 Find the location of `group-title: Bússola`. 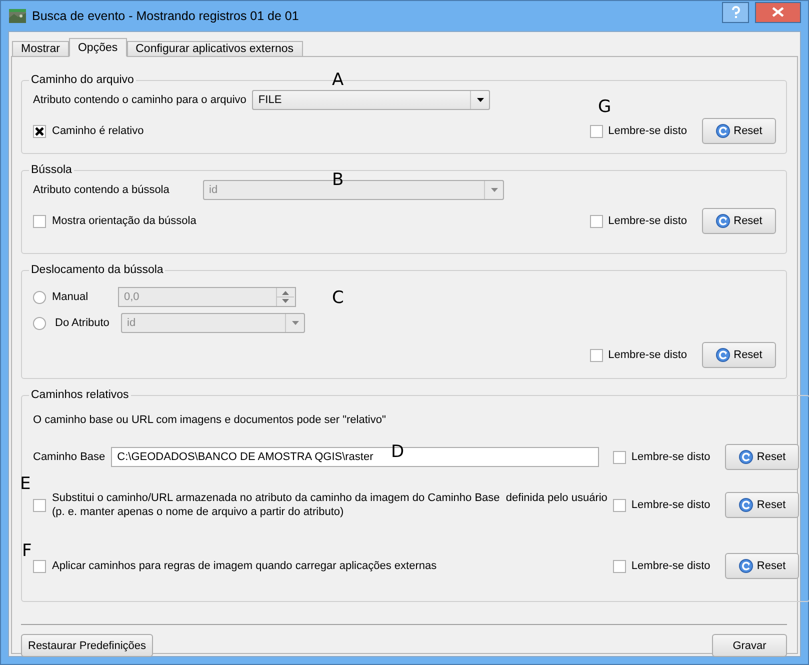

group-title: Bússola is located at coordinates (51, 170).